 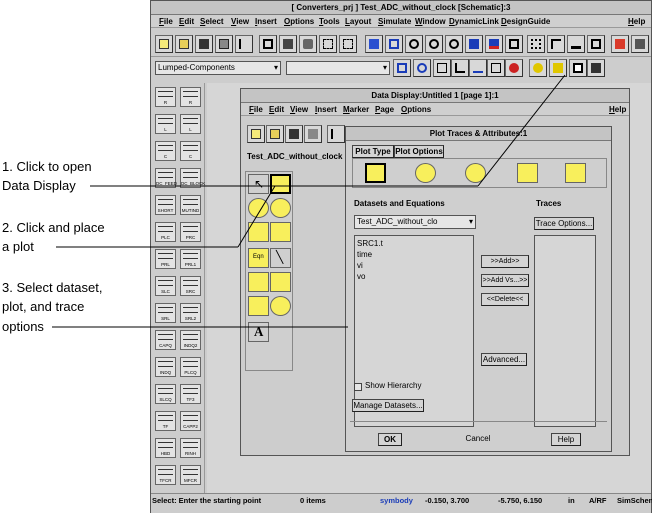 I want to click on hb-icon, so click(x=596, y=68).